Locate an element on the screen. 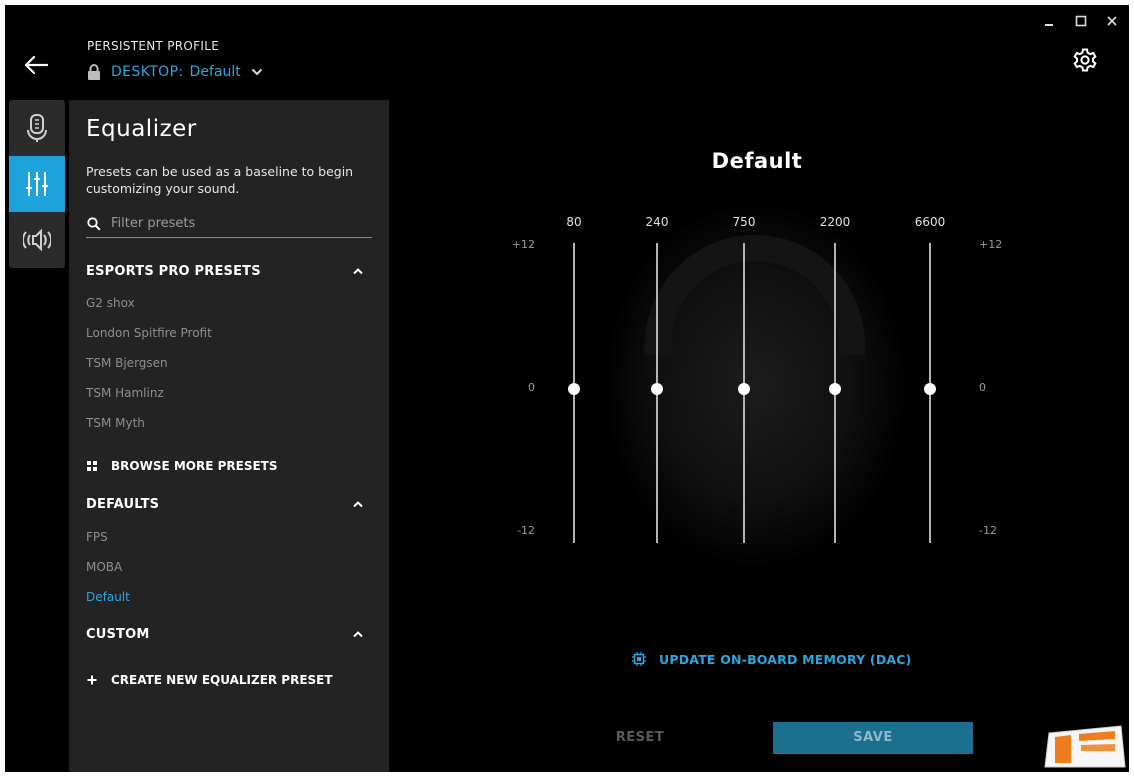  lock-icon is located at coordinates (94, 72).